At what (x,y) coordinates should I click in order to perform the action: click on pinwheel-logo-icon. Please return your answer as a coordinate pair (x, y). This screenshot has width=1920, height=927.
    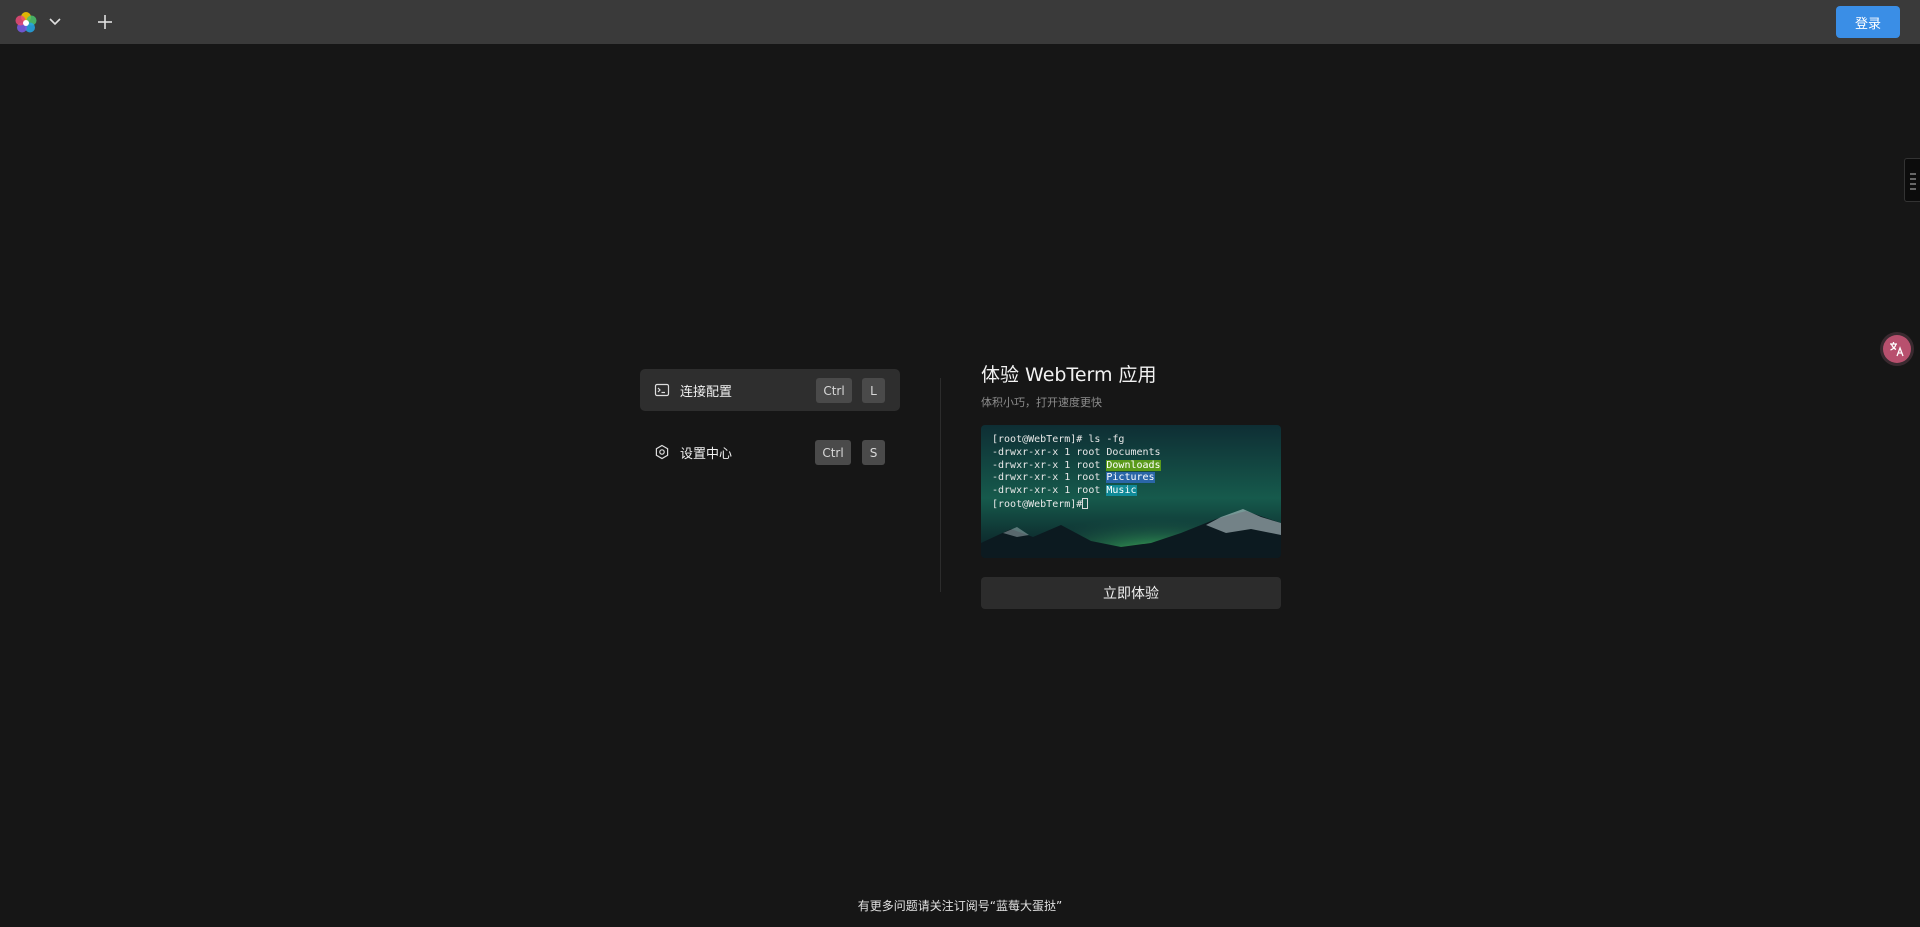
    Looking at the image, I should click on (26, 23).